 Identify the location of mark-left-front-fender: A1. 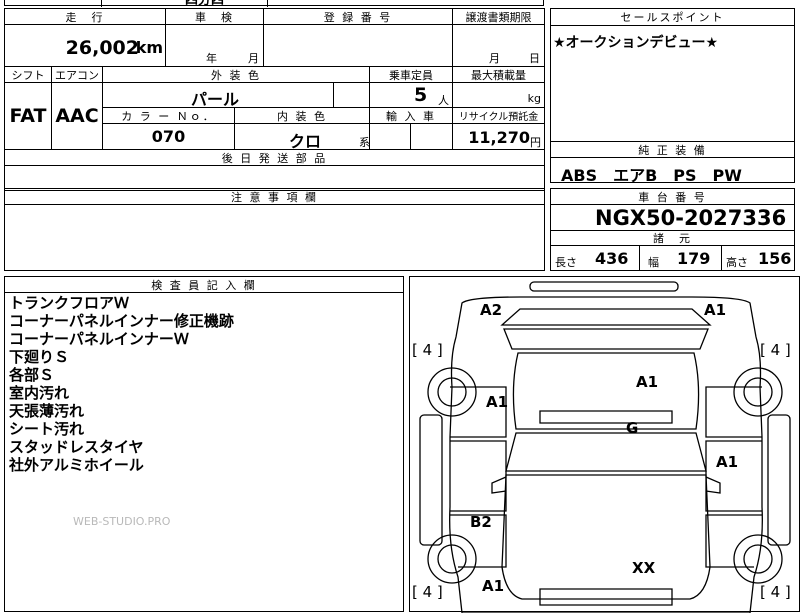
(493, 586).